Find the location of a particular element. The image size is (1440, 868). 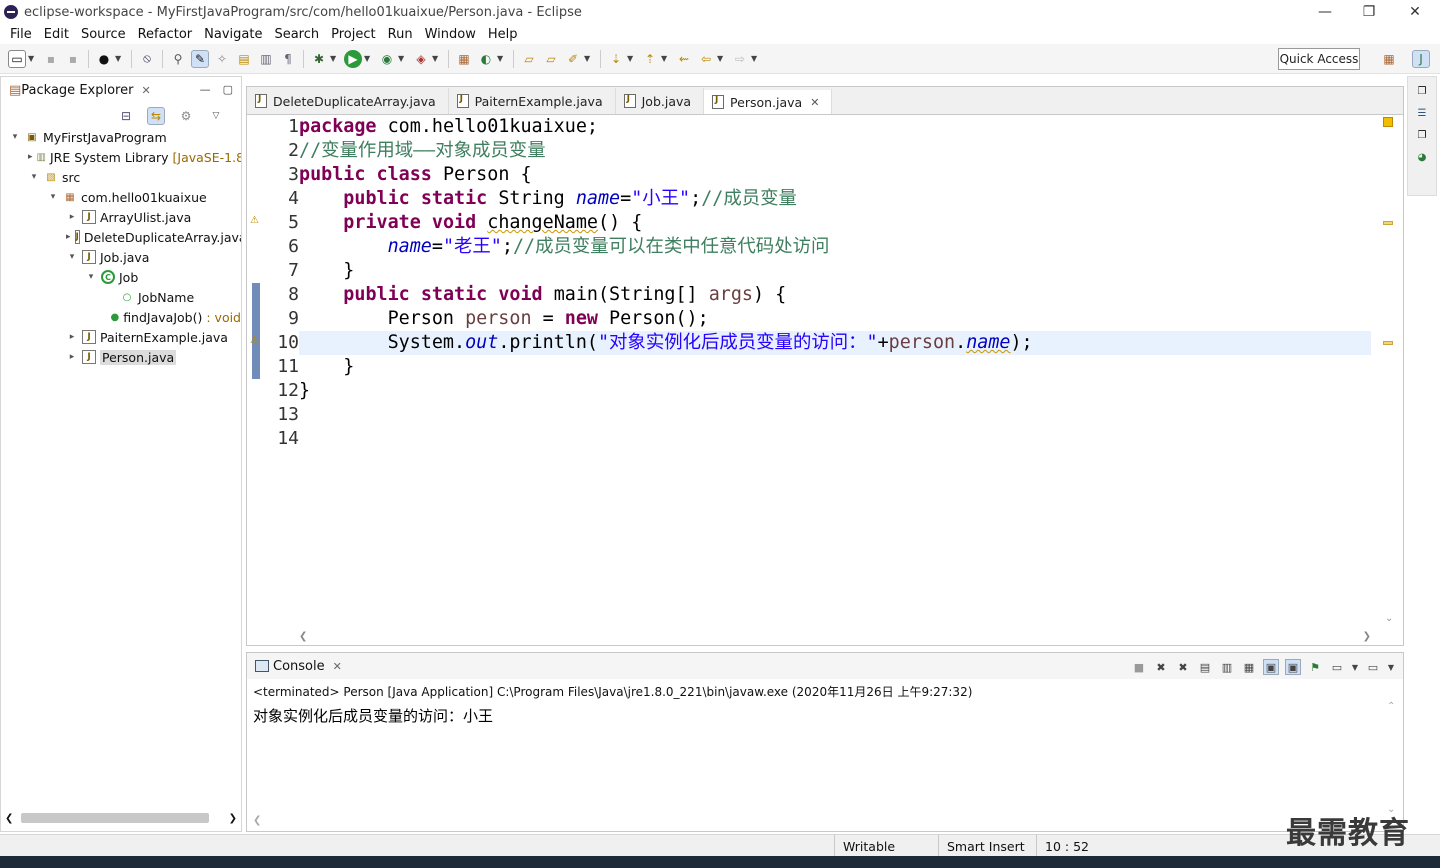

next-annotation-icon: ✧ is located at coordinates (222, 59).